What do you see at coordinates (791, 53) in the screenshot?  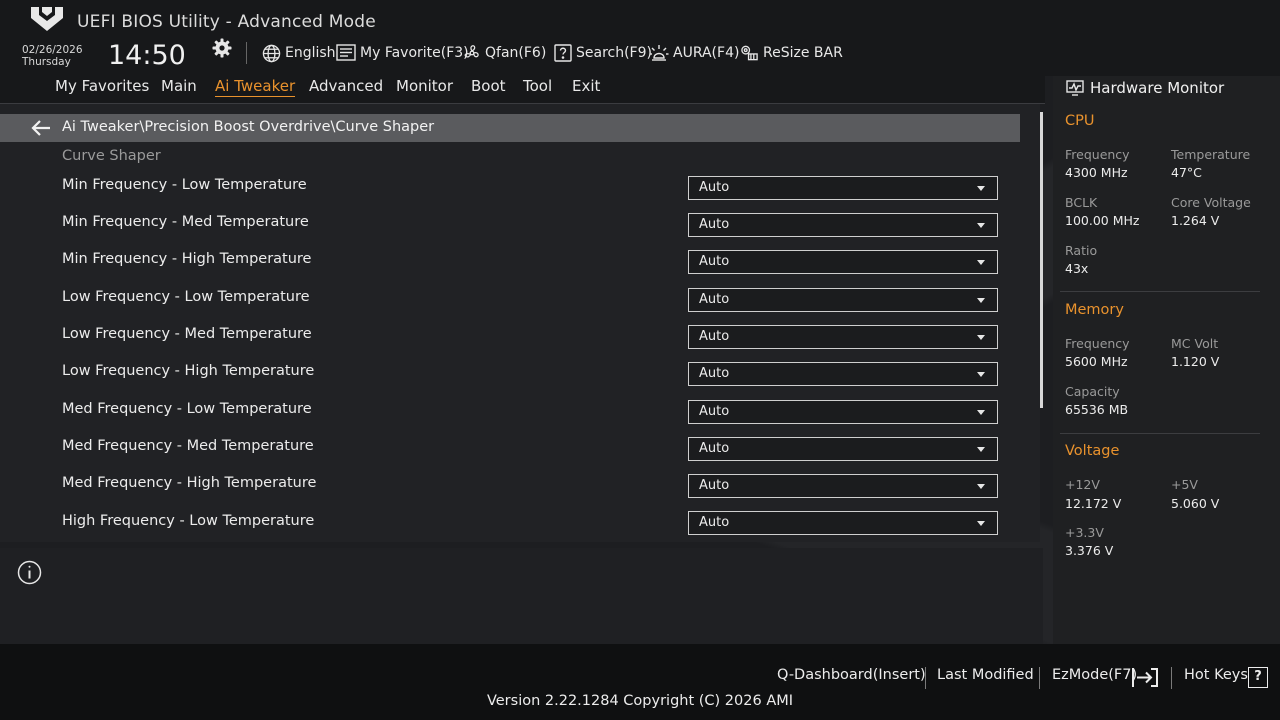 I see `resize-bar-button: ReSize BAR` at bounding box center [791, 53].